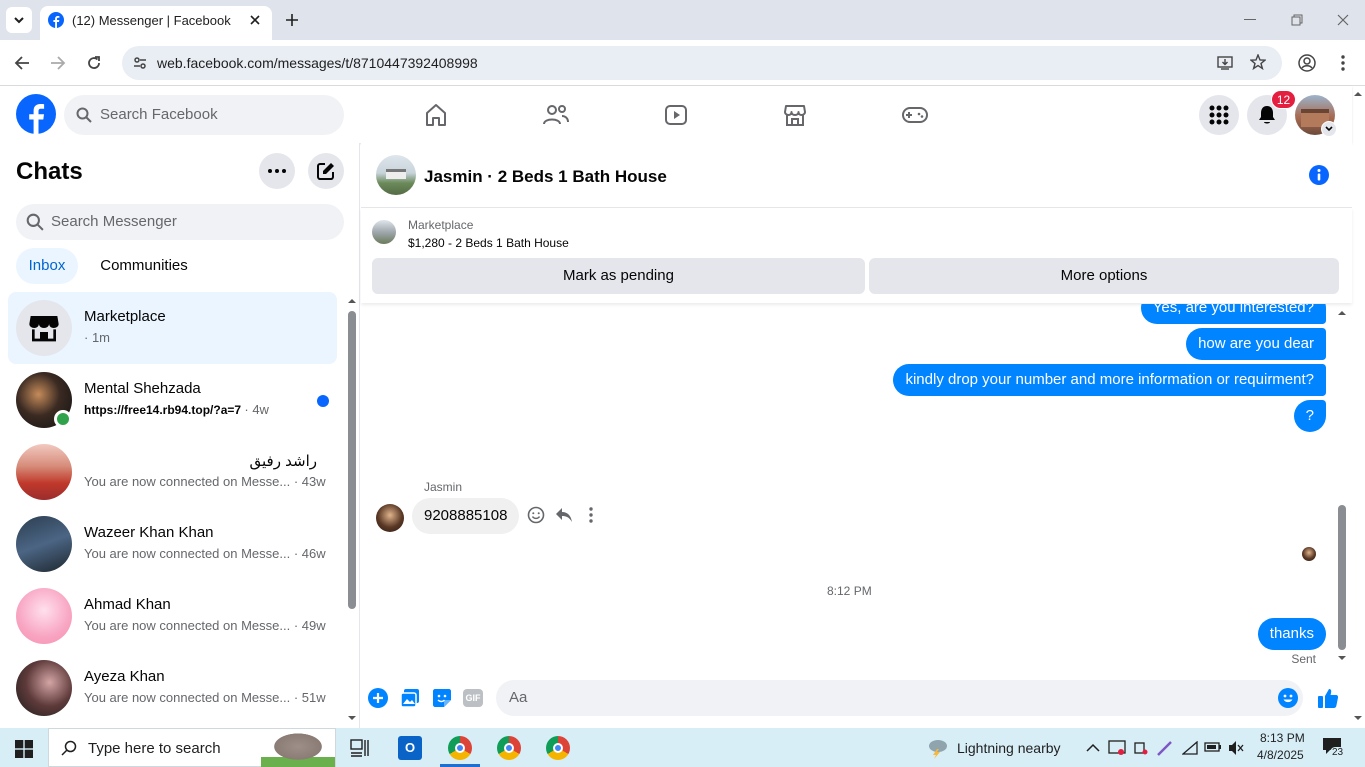  What do you see at coordinates (1307, 63) in the screenshot?
I see `profile-icon` at bounding box center [1307, 63].